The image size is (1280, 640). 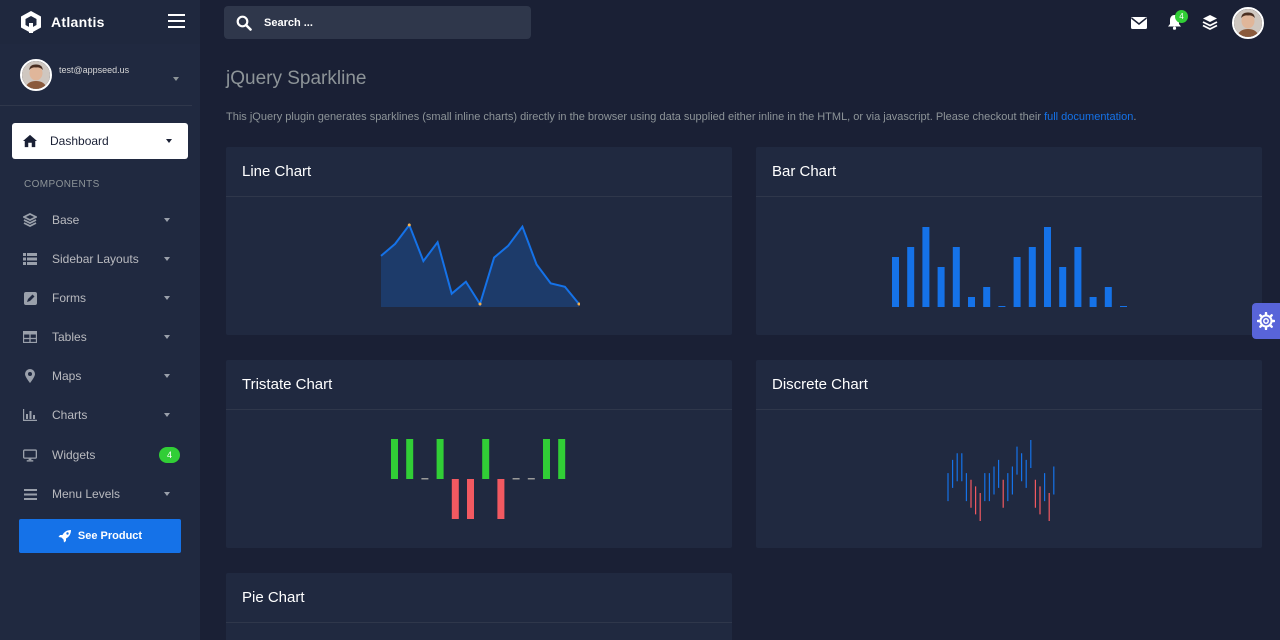 I want to click on gear-icon, so click(x=1266, y=321).